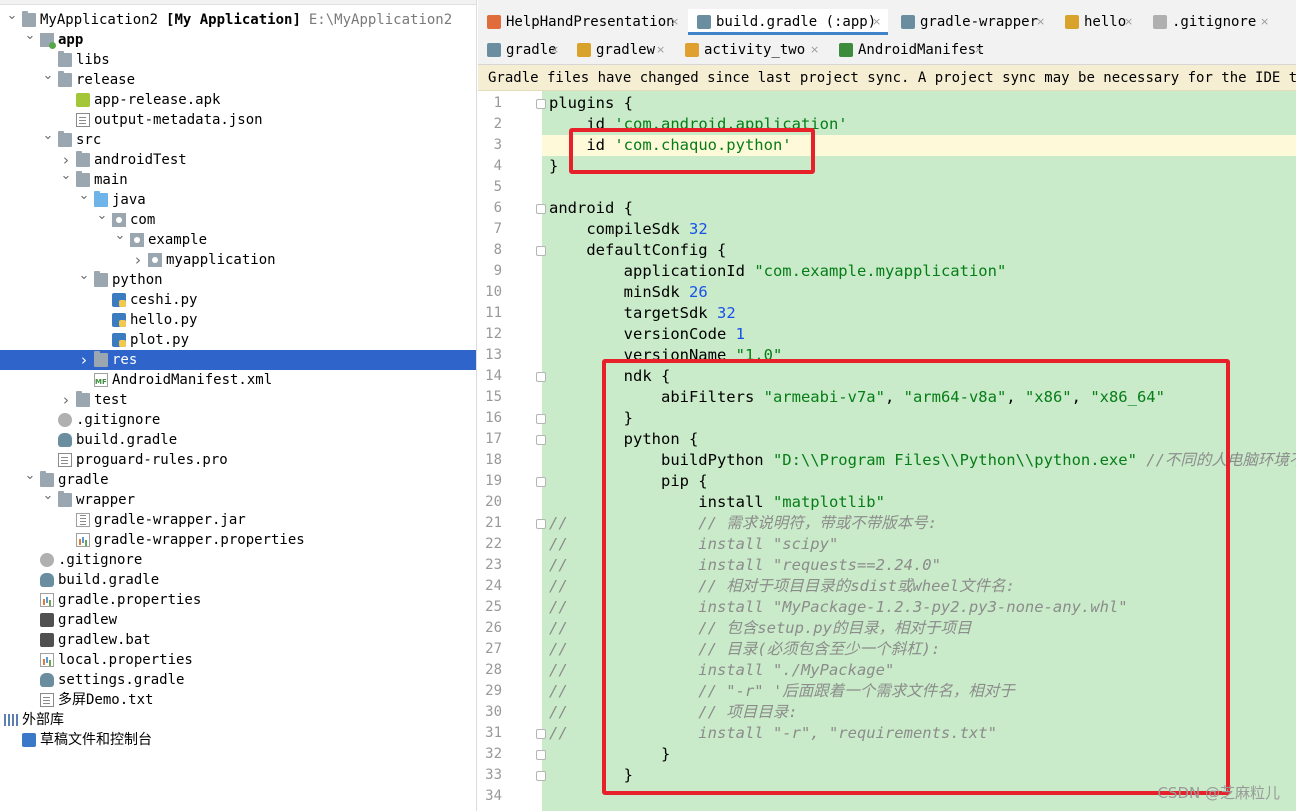 The width and height of the screenshot is (1296, 811). I want to click on tree-item: ⌄ app, so click(238, 39).